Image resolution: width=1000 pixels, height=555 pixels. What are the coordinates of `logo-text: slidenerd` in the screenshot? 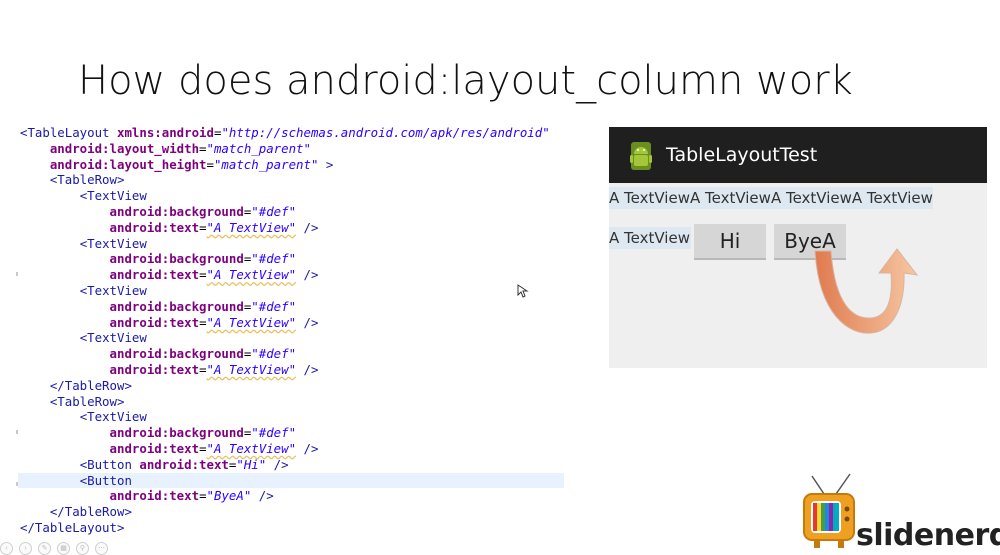 It's located at (928, 535).